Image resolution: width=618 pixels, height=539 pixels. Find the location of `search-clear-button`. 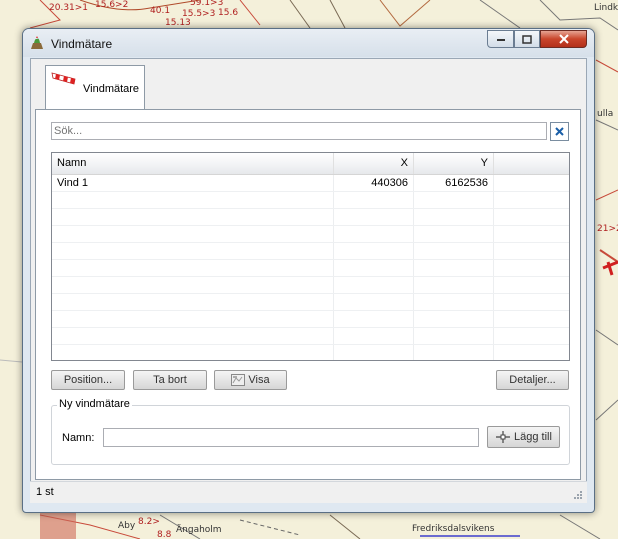

search-clear-button is located at coordinates (559, 131).